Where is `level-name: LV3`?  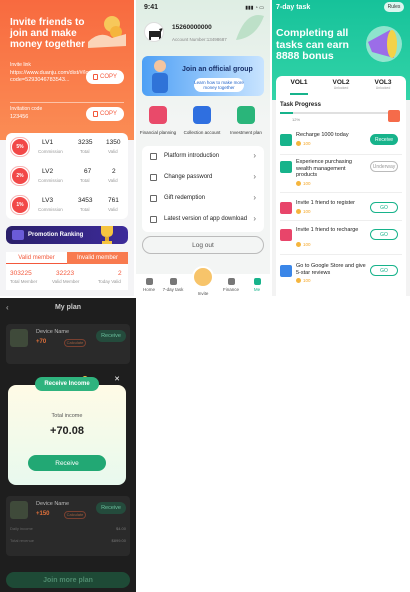 level-name: LV3 is located at coordinates (48, 200).